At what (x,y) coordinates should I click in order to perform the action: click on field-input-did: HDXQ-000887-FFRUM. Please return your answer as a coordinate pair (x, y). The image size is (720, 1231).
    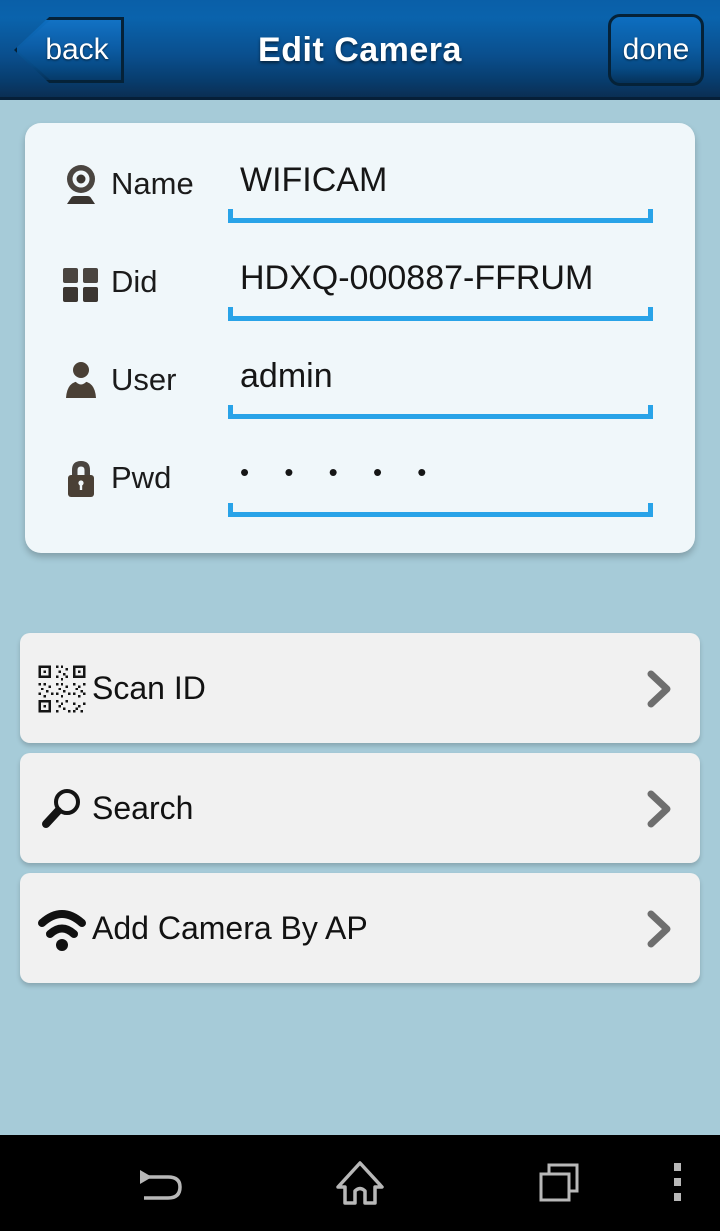
    Looking at the image, I should click on (441, 289).